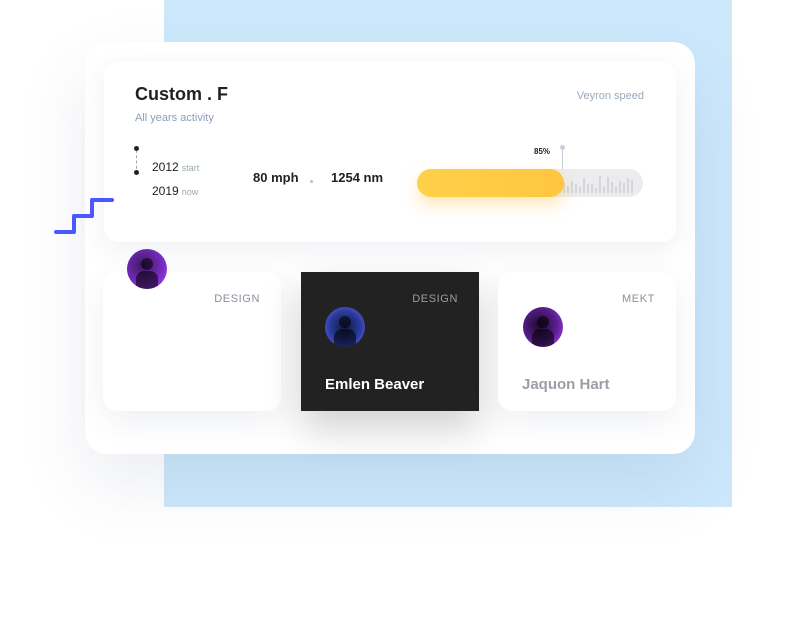 This screenshot has height=624, width=811. I want to click on card-title: Custom . F, so click(181, 94).